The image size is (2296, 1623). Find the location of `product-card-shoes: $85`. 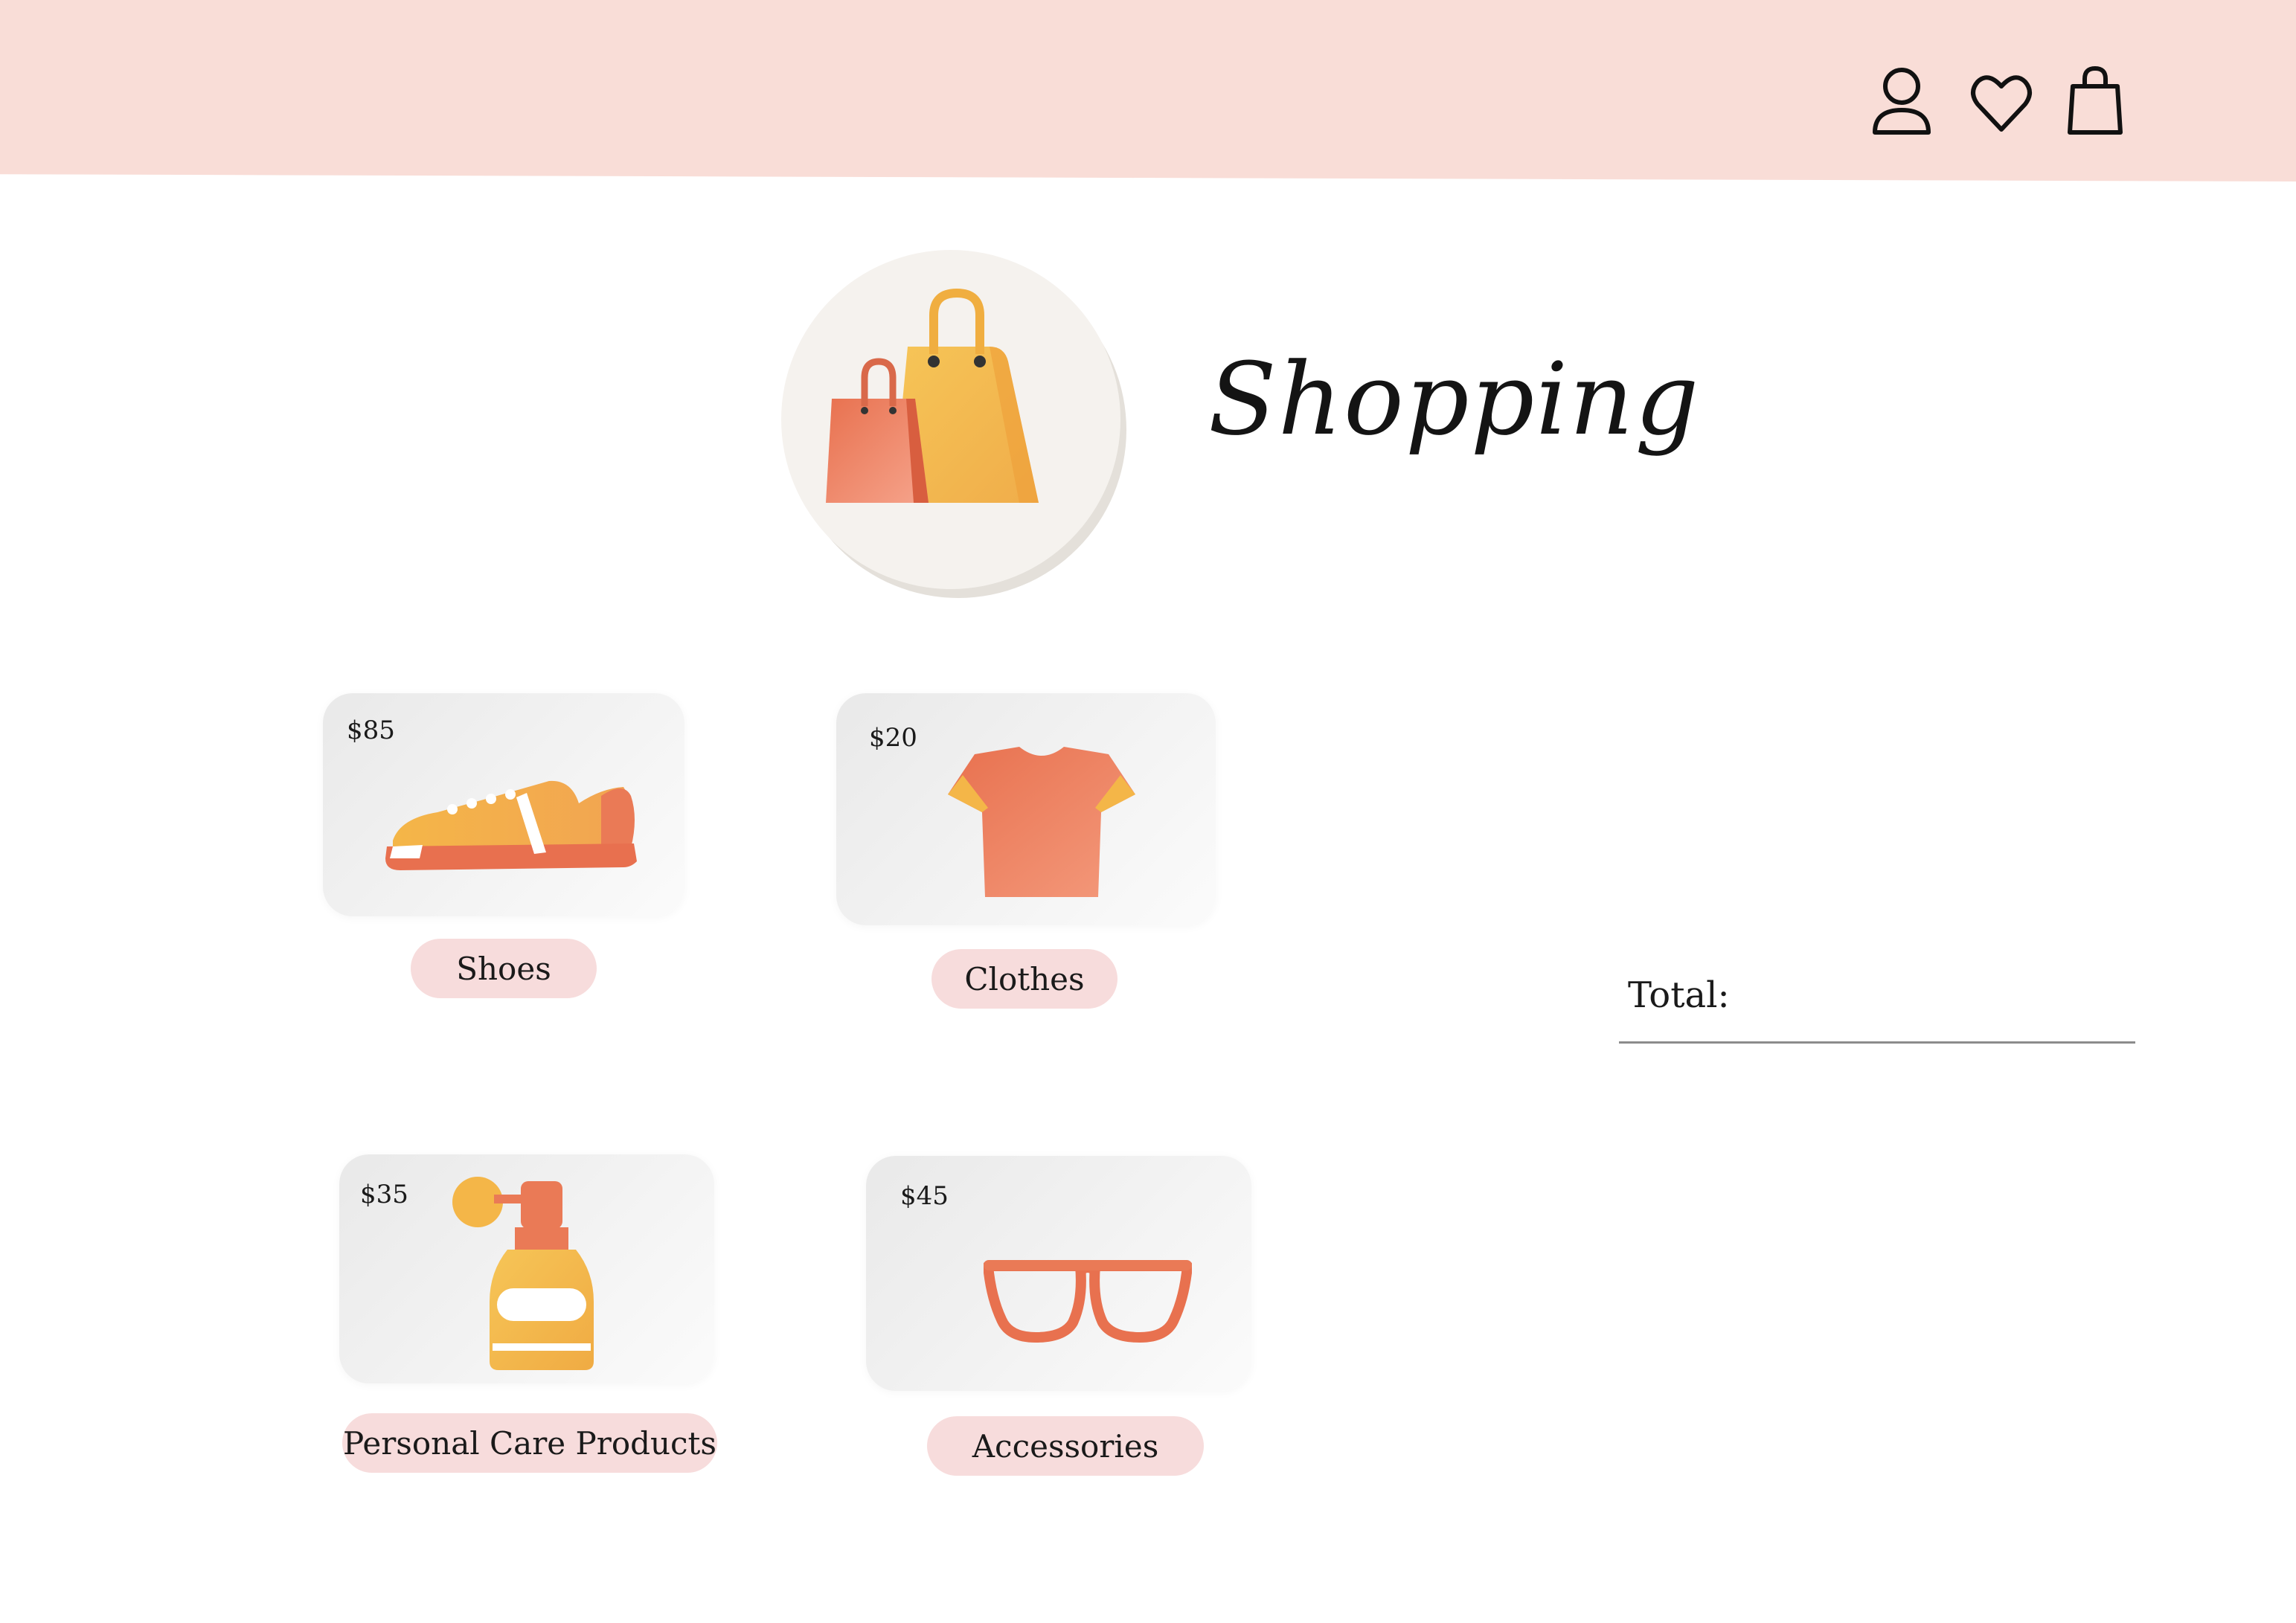

product-card-shoes: $85 is located at coordinates (503, 804).